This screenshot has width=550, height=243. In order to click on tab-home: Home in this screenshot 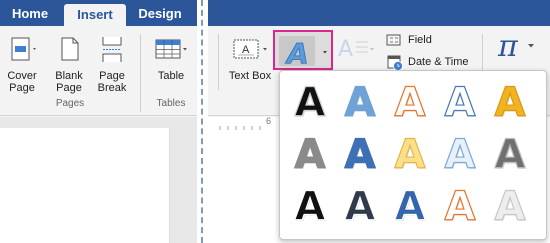, I will do `click(30, 13)`.